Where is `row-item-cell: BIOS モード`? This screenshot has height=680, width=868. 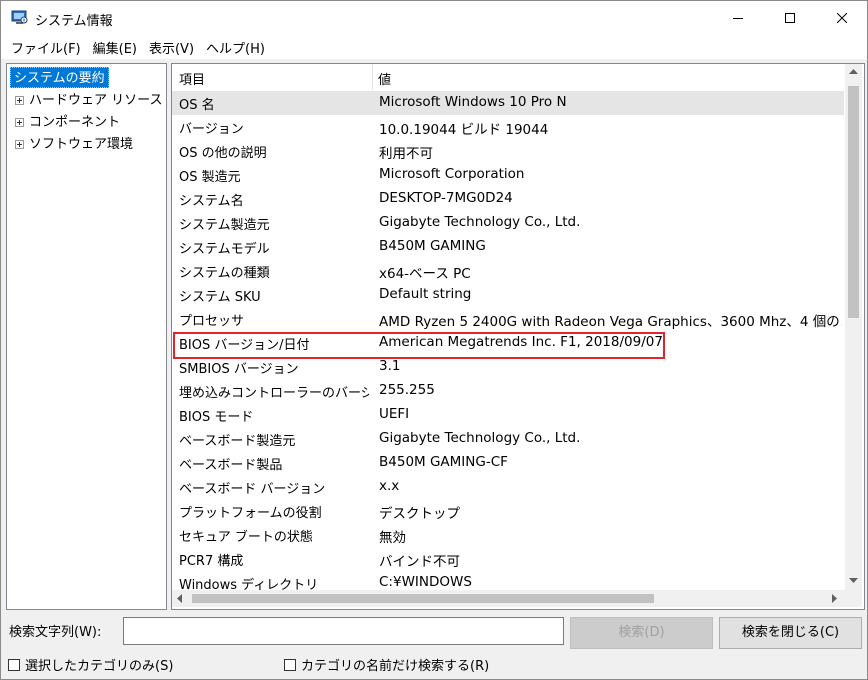 row-item-cell: BIOS モード is located at coordinates (216, 417).